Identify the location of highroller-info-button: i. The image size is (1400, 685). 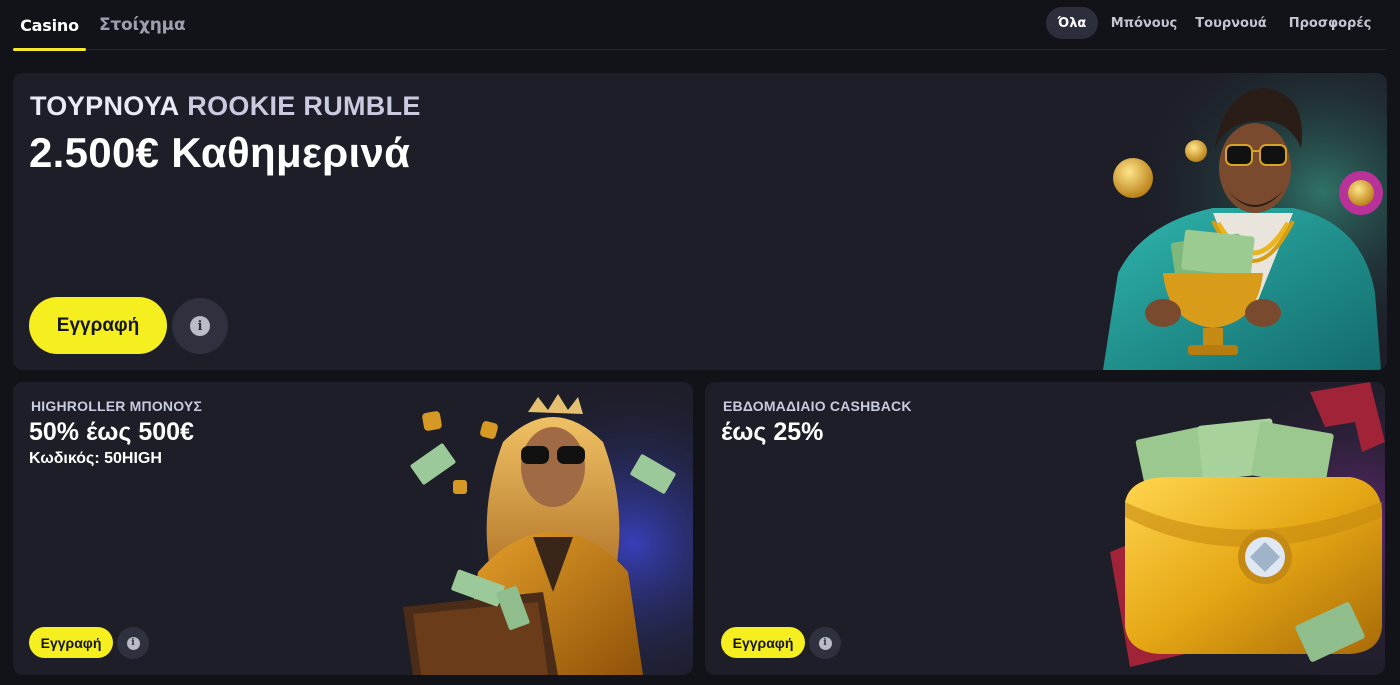
(133, 643).